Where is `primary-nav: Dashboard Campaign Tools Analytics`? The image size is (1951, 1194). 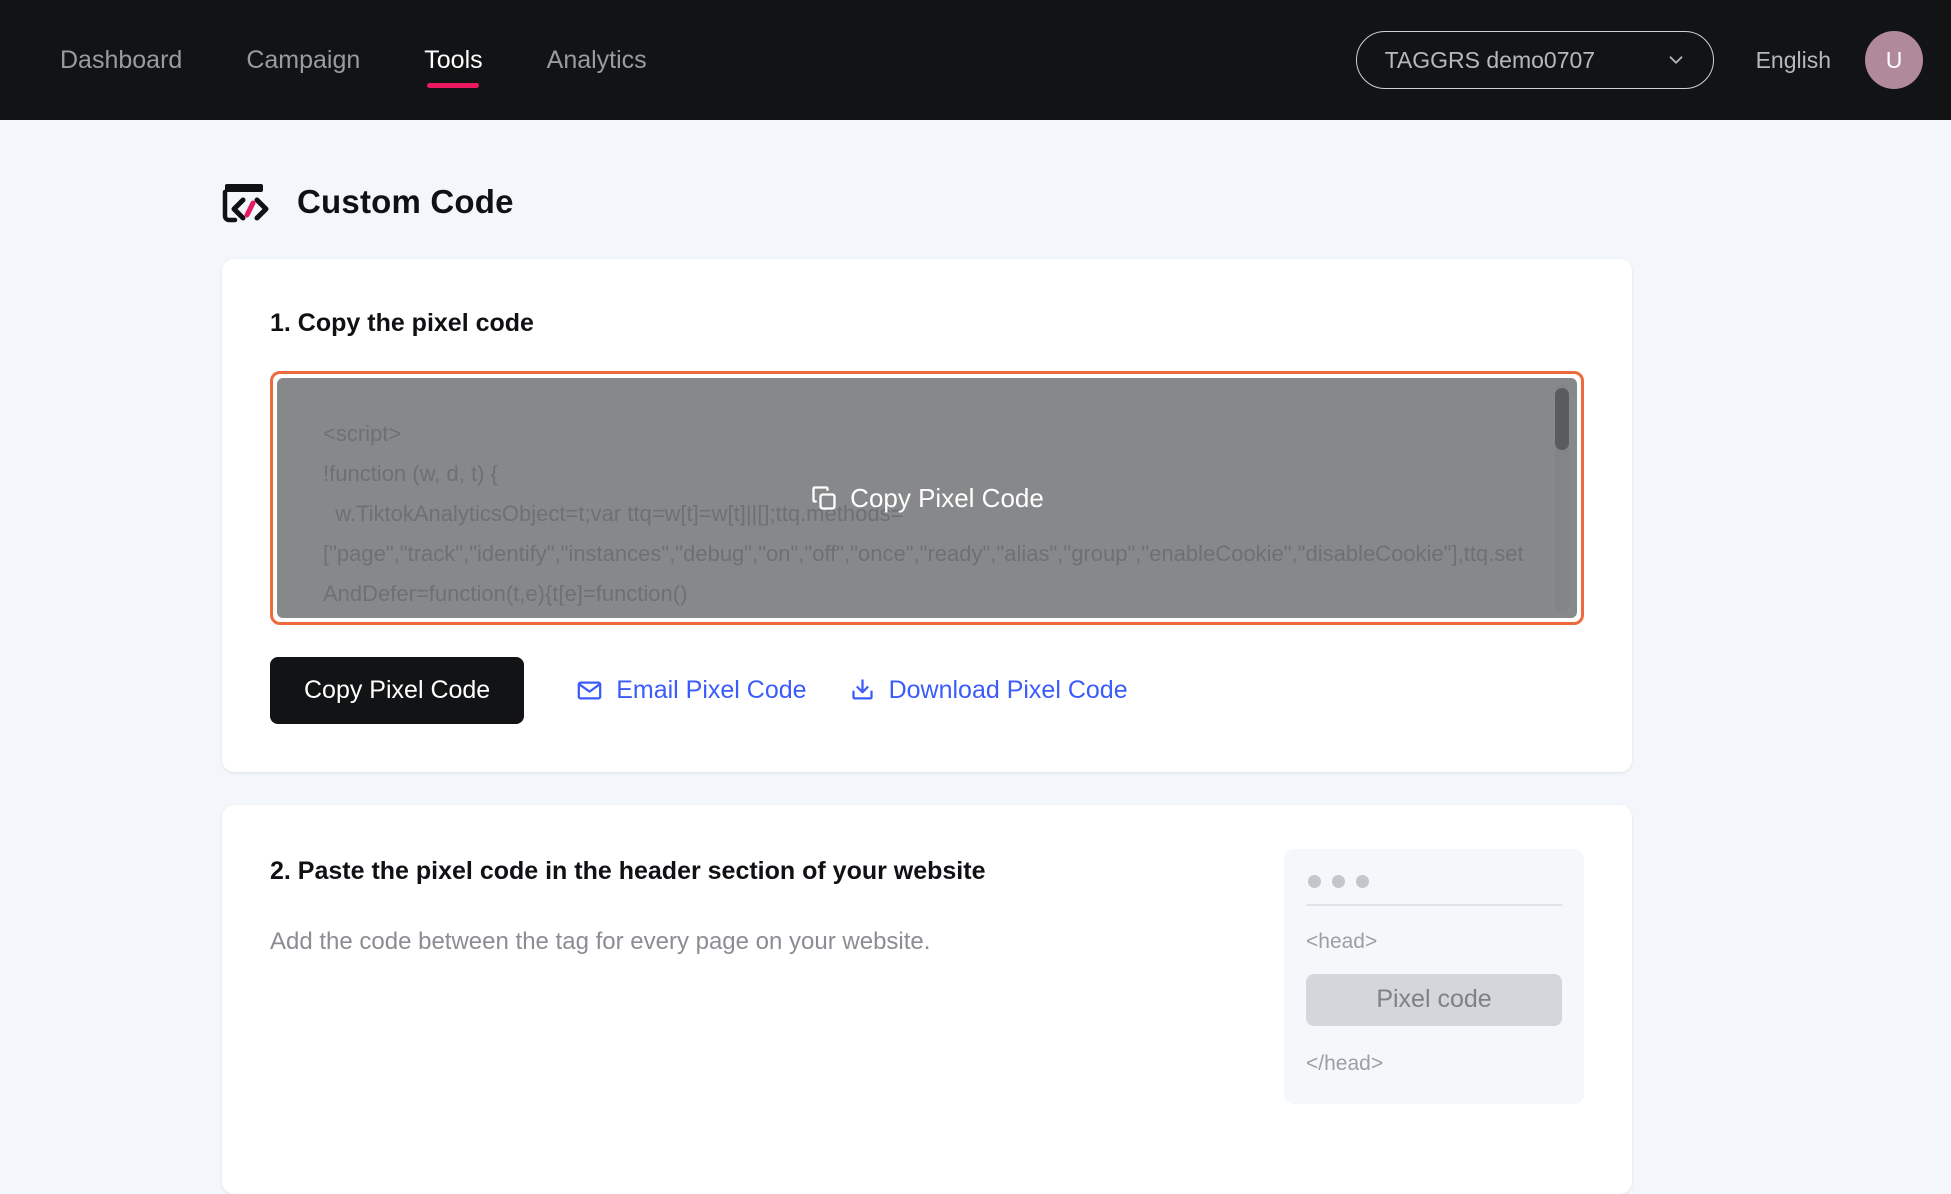 primary-nav: Dashboard Campaign Tools Analytics is located at coordinates (353, 60).